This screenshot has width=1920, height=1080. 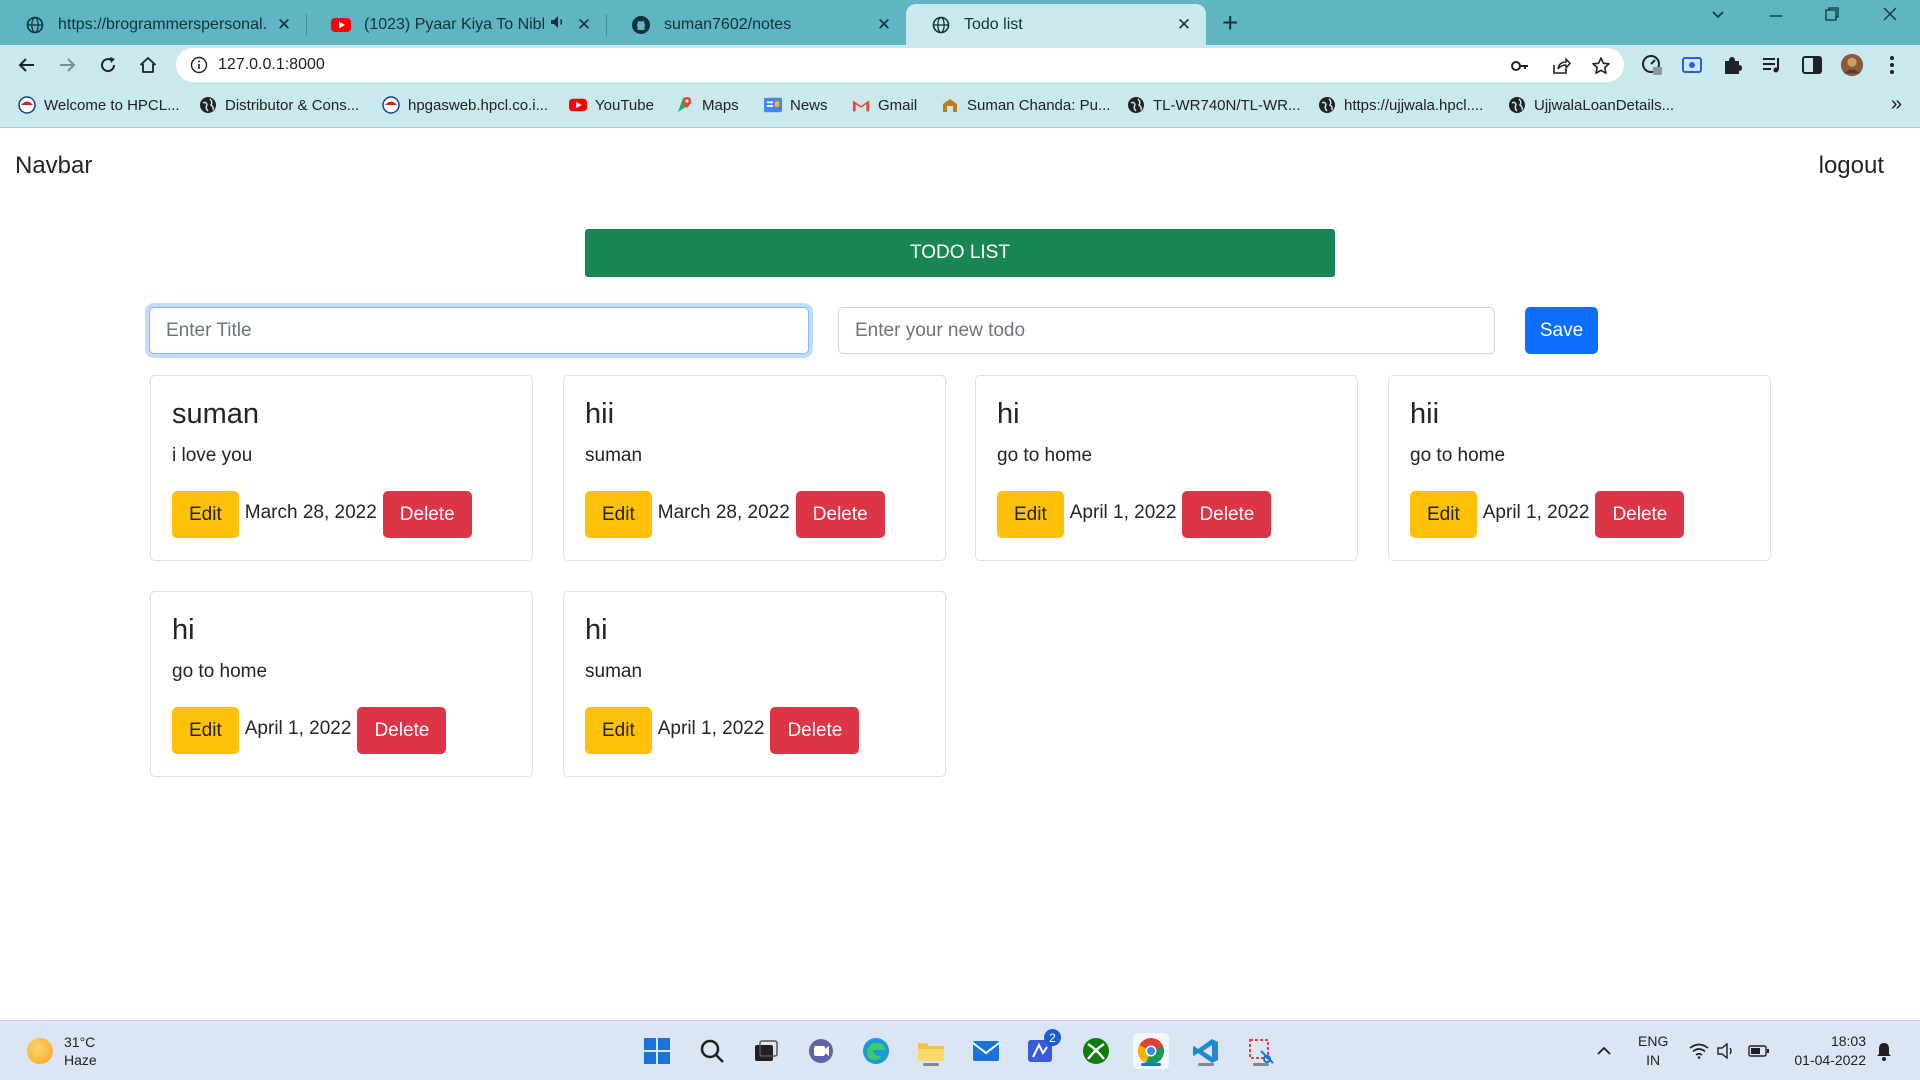 I want to click on side-panel-icon, so click(x=1812, y=65).